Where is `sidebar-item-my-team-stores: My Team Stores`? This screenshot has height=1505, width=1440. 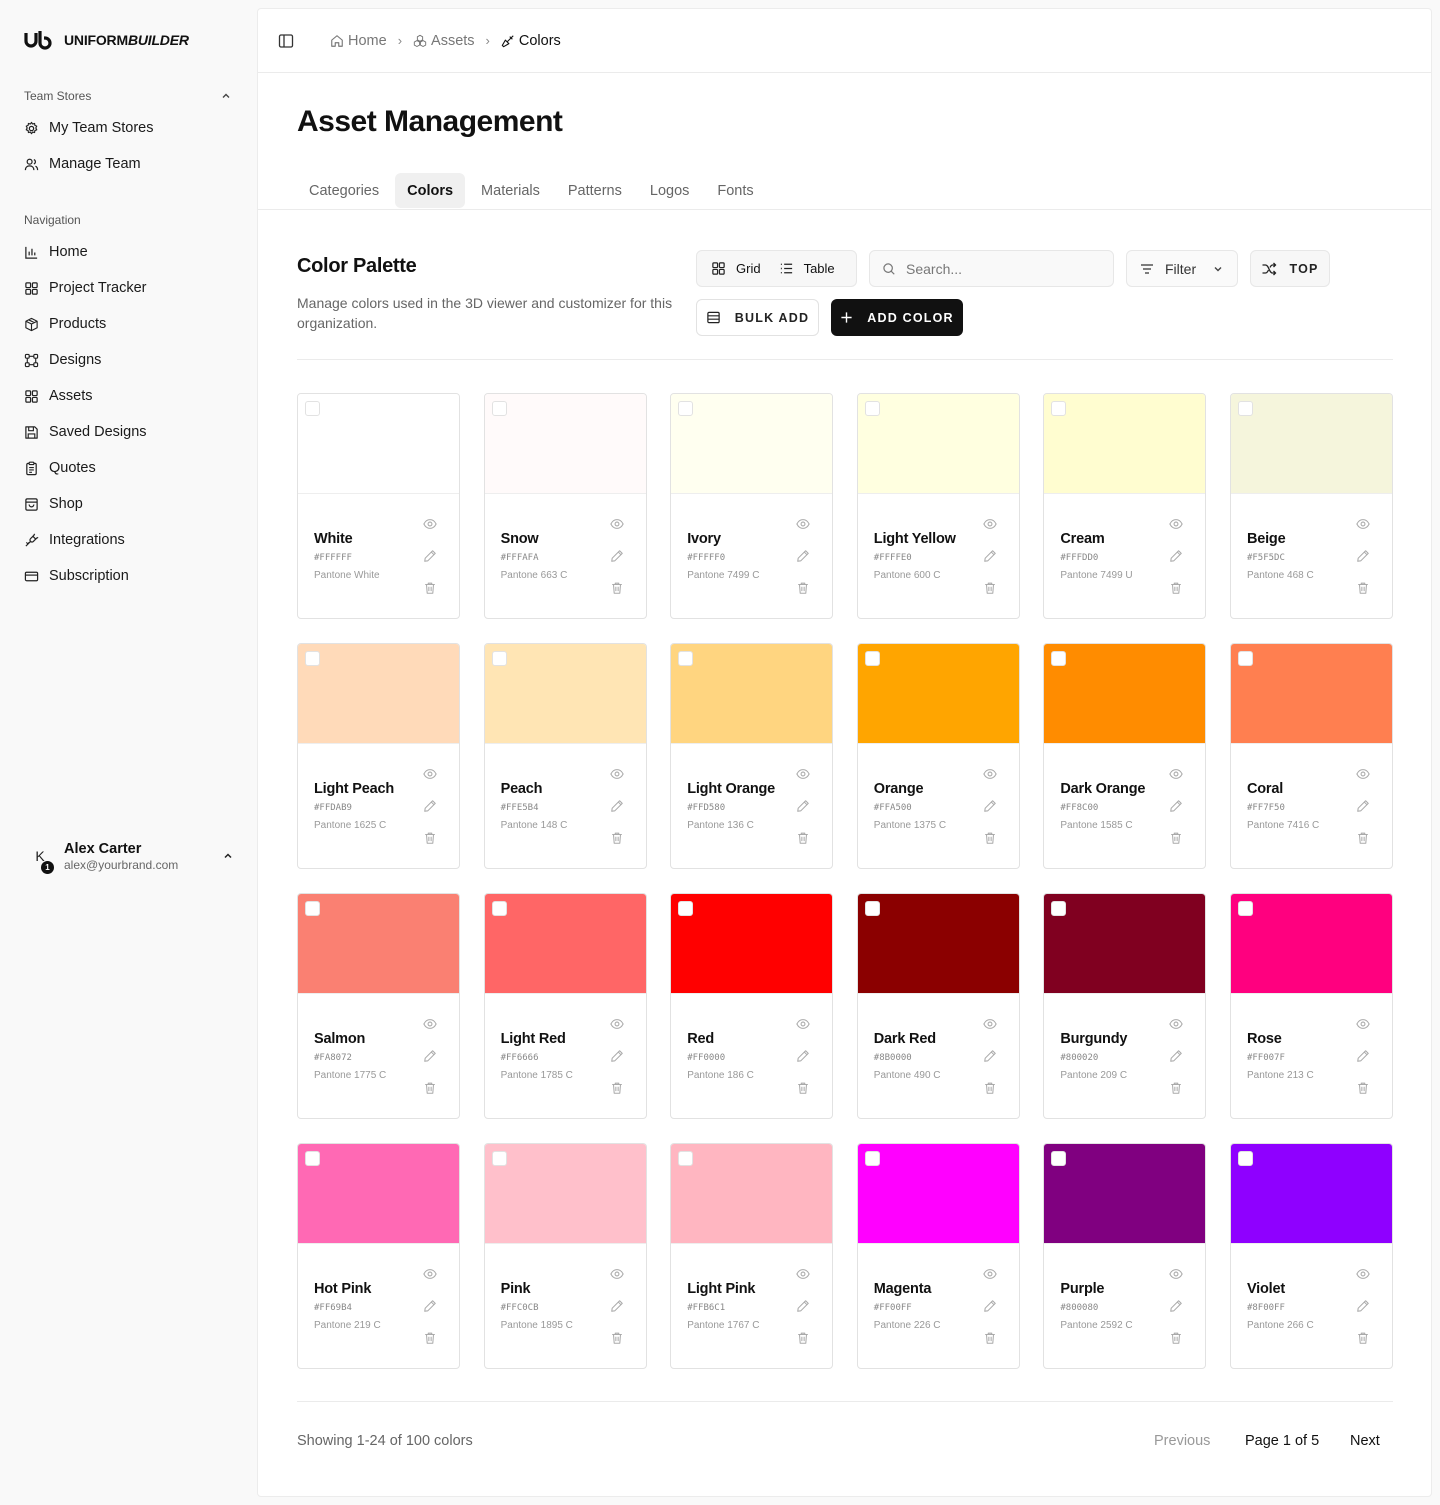 sidebar-item-my-team-stores: My Team Stores is located at coordinates (89, 128).